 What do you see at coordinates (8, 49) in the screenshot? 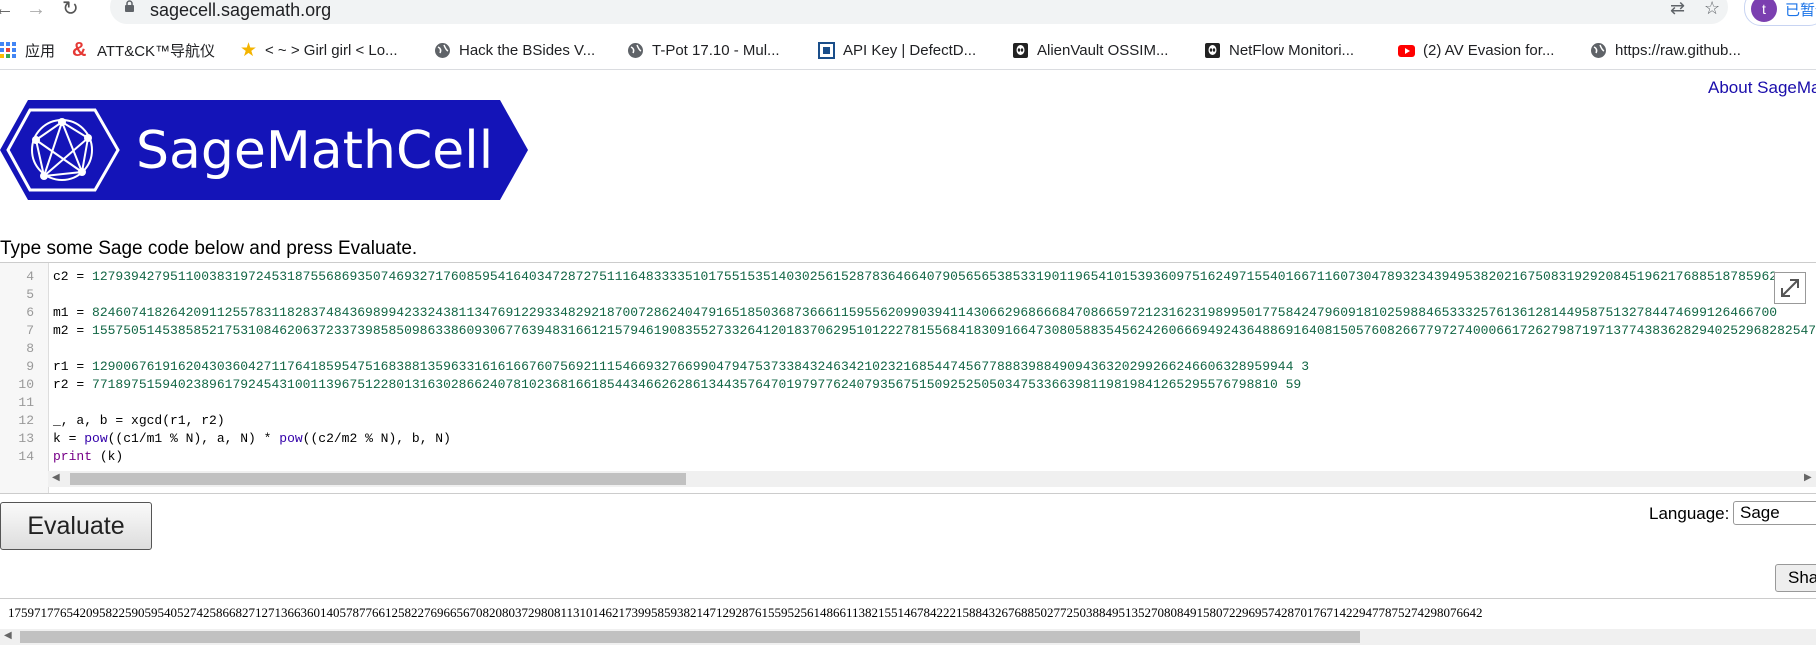
I see `apps-grid-icon` at bounding box center [8, 49].